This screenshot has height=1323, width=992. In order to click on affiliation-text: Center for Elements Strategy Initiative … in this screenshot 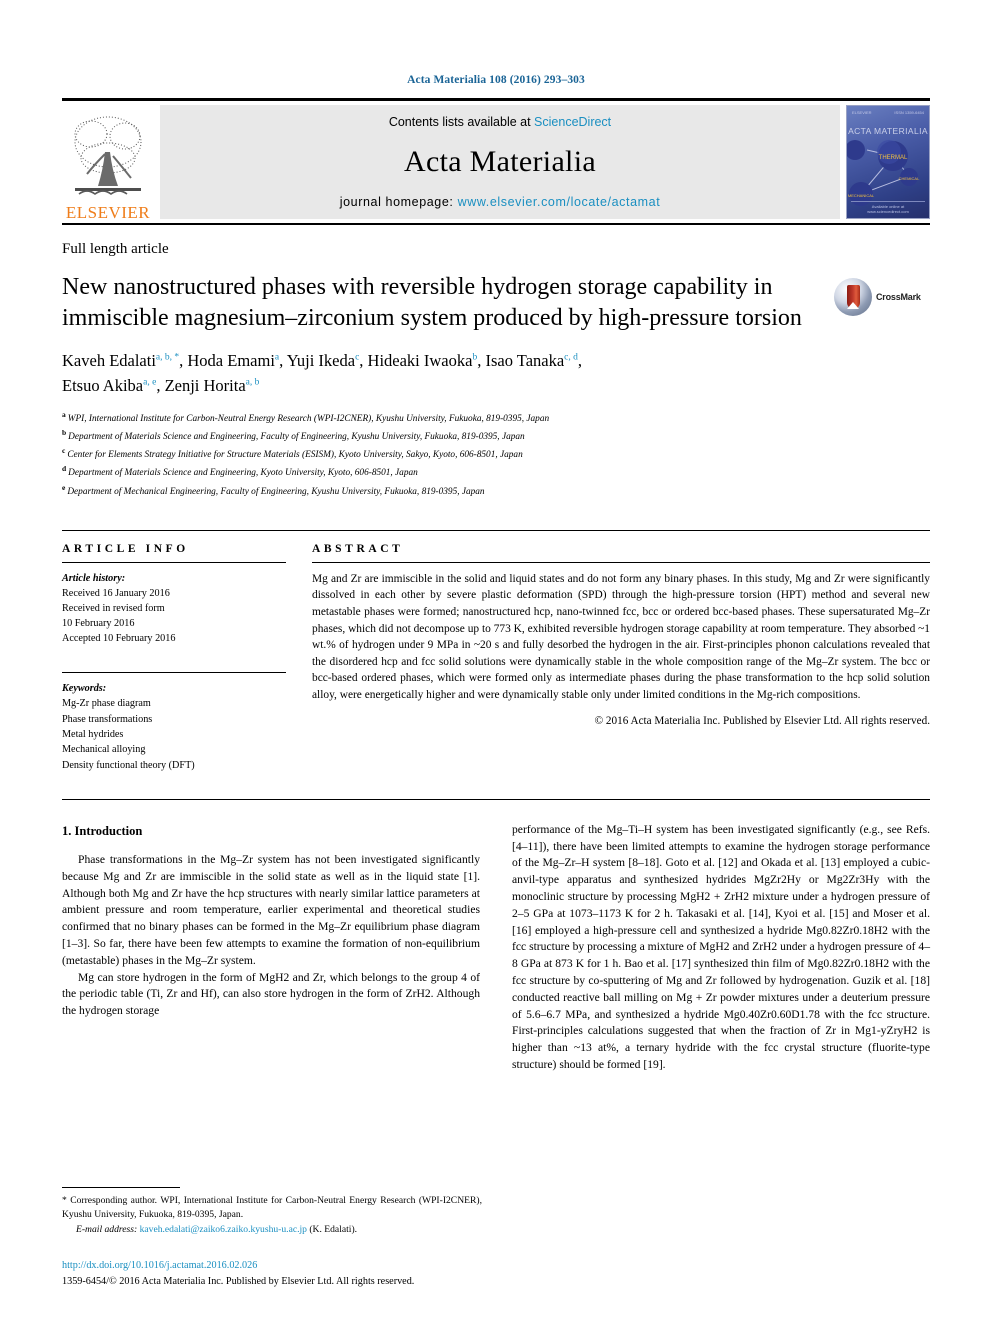, I will do `click(295, 455)`.